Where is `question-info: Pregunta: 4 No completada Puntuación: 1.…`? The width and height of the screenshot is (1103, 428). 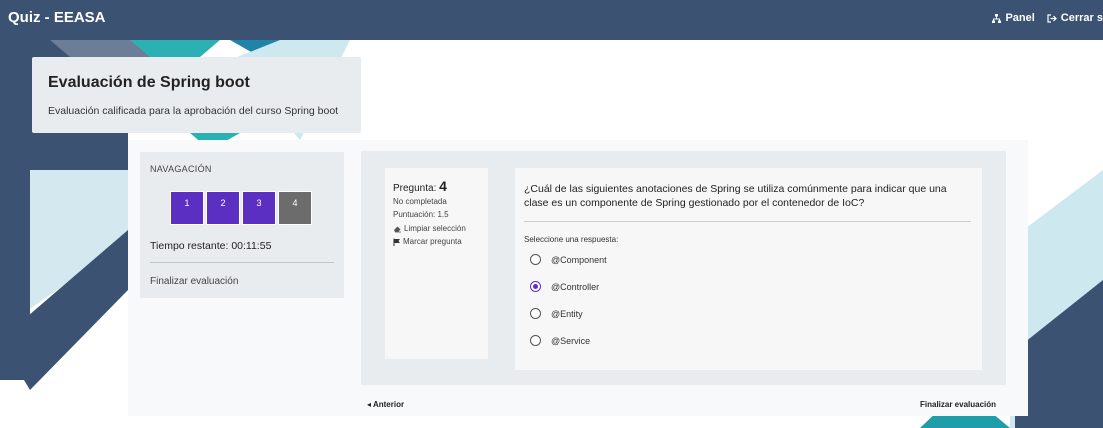 question-info: Pregunta: 4 No completada Puntuación: 1.… is located at coordinates (436, 263).